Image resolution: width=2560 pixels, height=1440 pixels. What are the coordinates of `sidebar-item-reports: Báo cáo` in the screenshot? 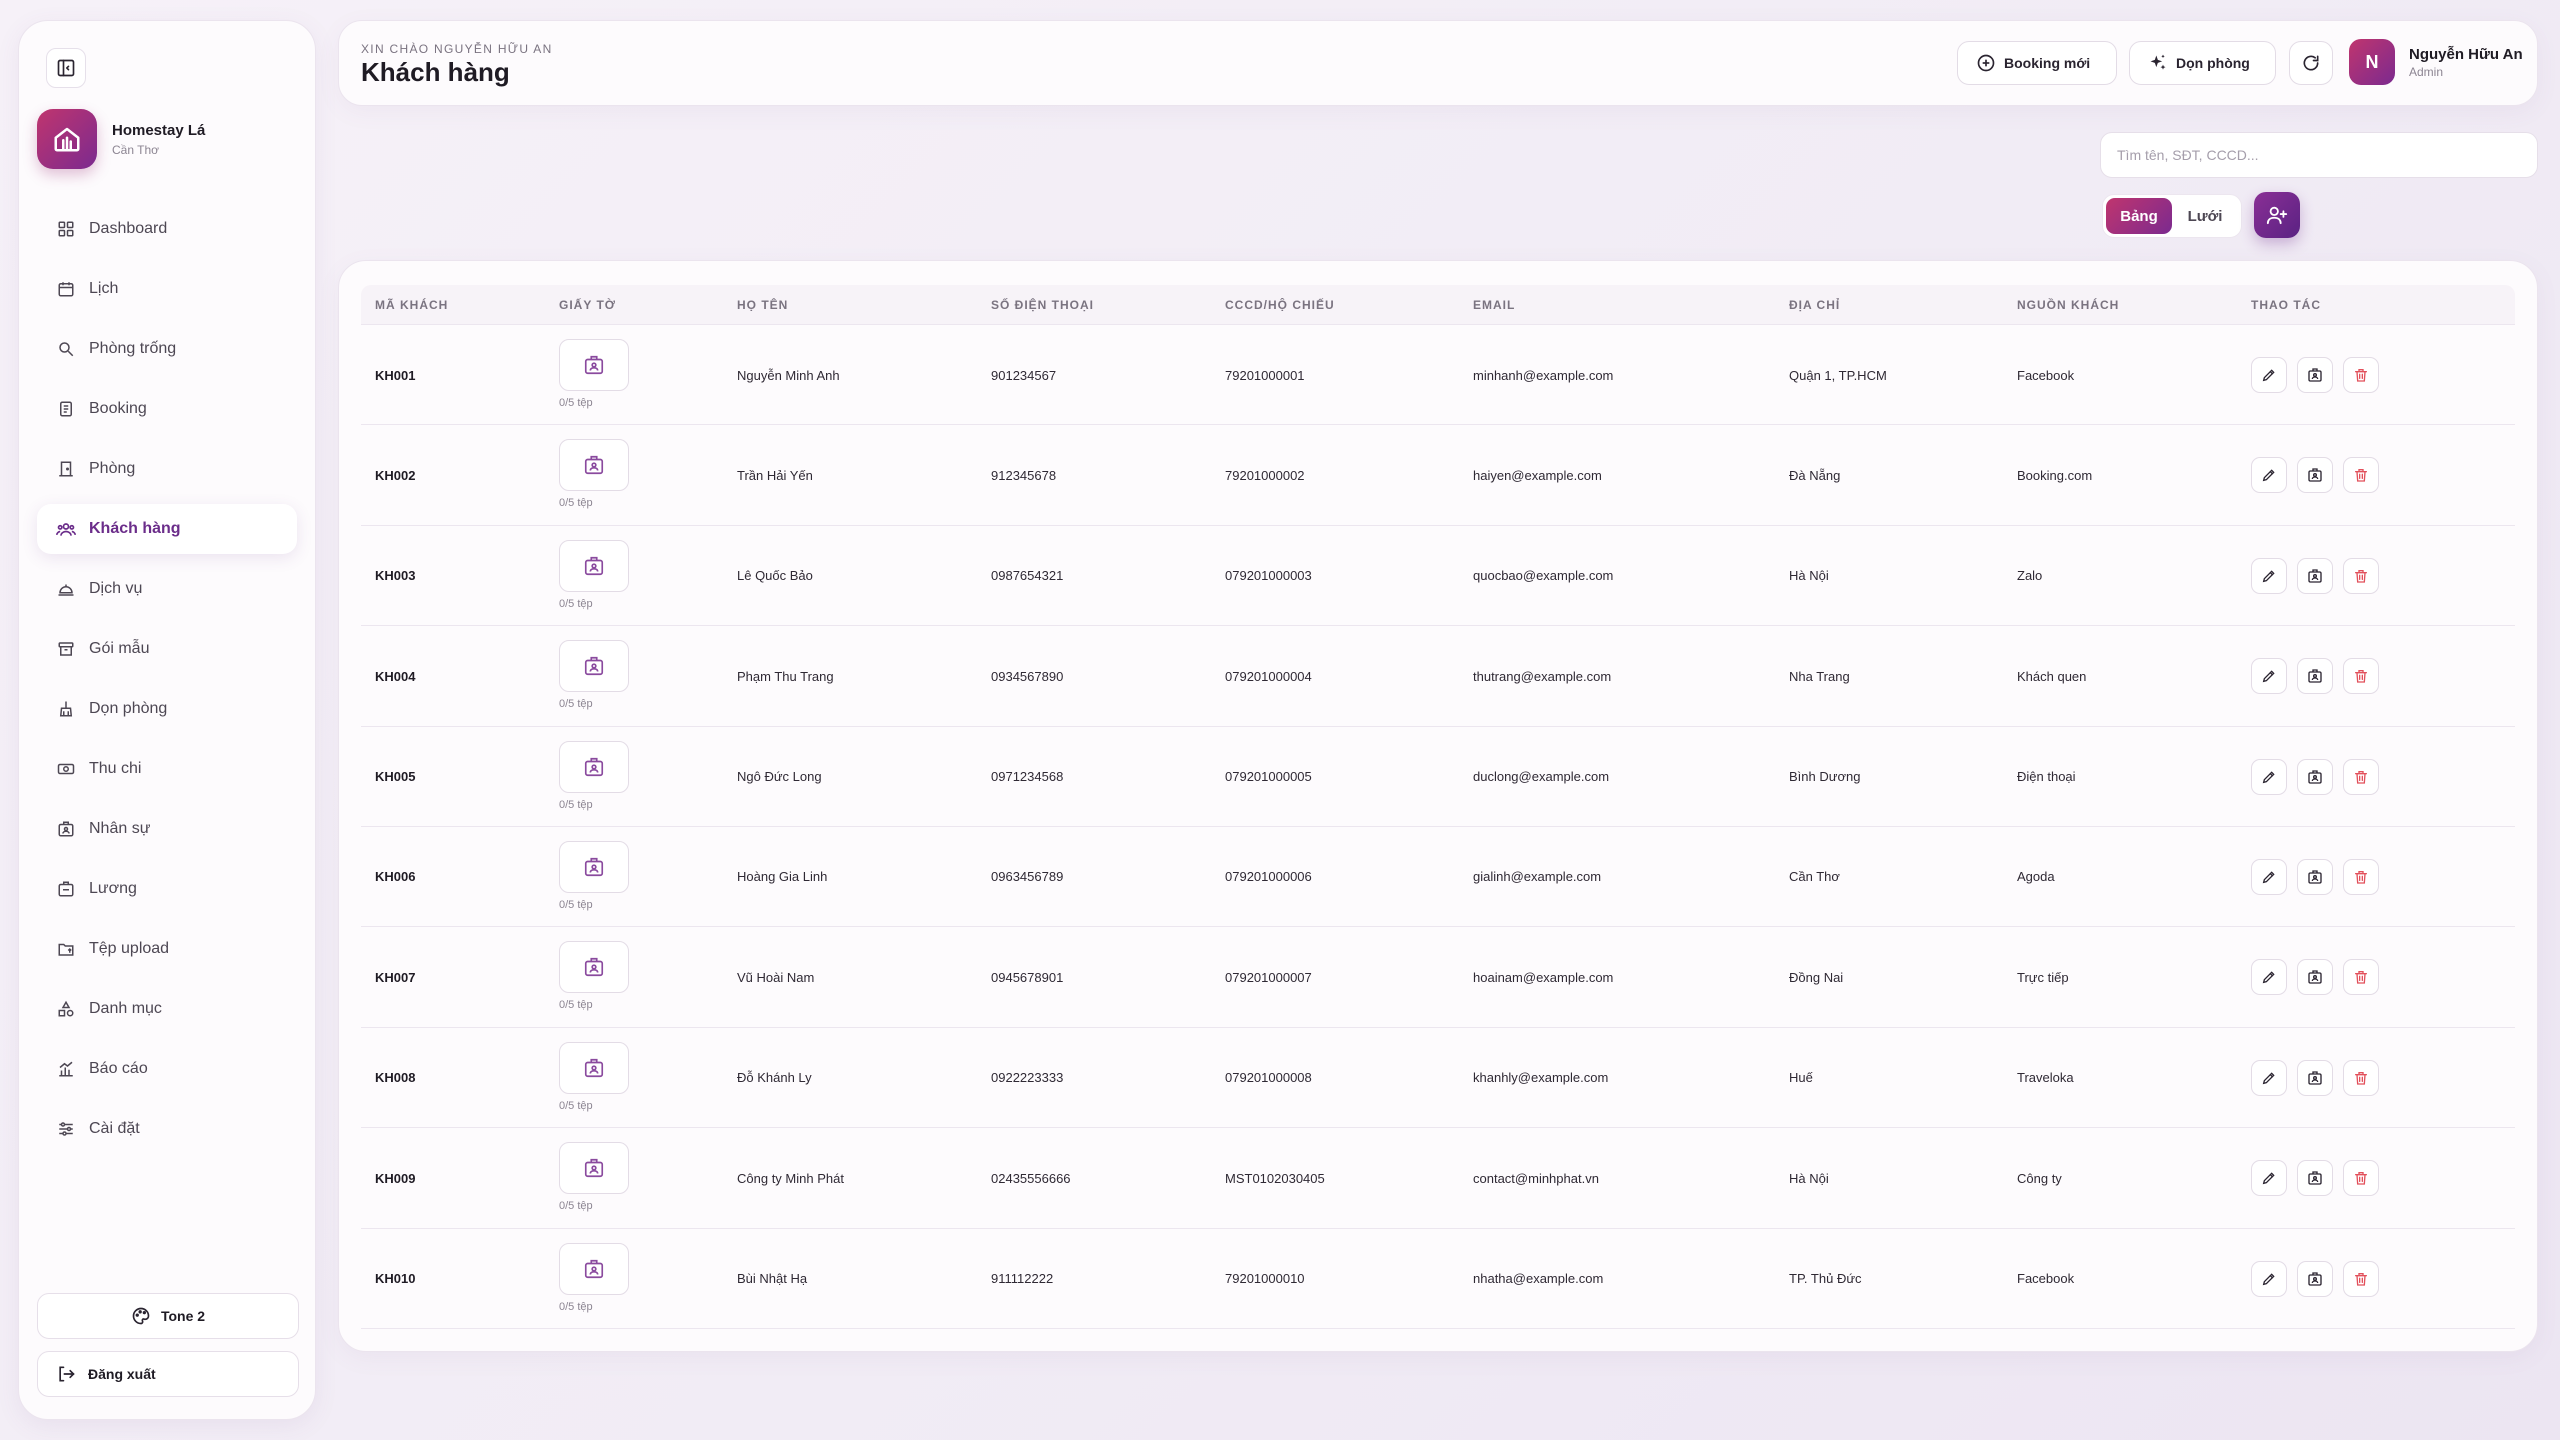 It's located at (167, 1069).